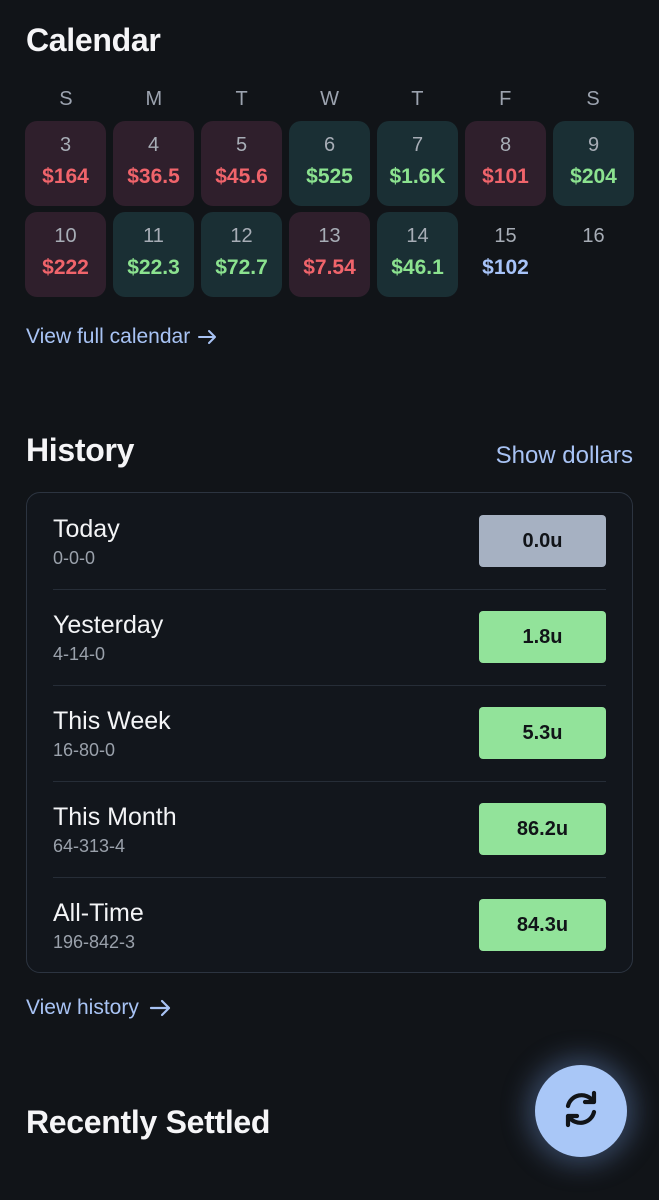 This screenshot has width=659, height=1200. Describe the element at coordinates (153, 254) in the screenshot. I see `calendar-day: 11 $22.3` at that location.